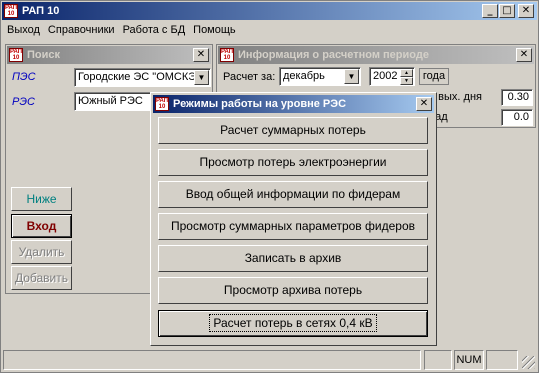  What do you see at coordinates (526, 11) in the screenshot?
I see `close-button: ✕` at bounding box center [526, 11].